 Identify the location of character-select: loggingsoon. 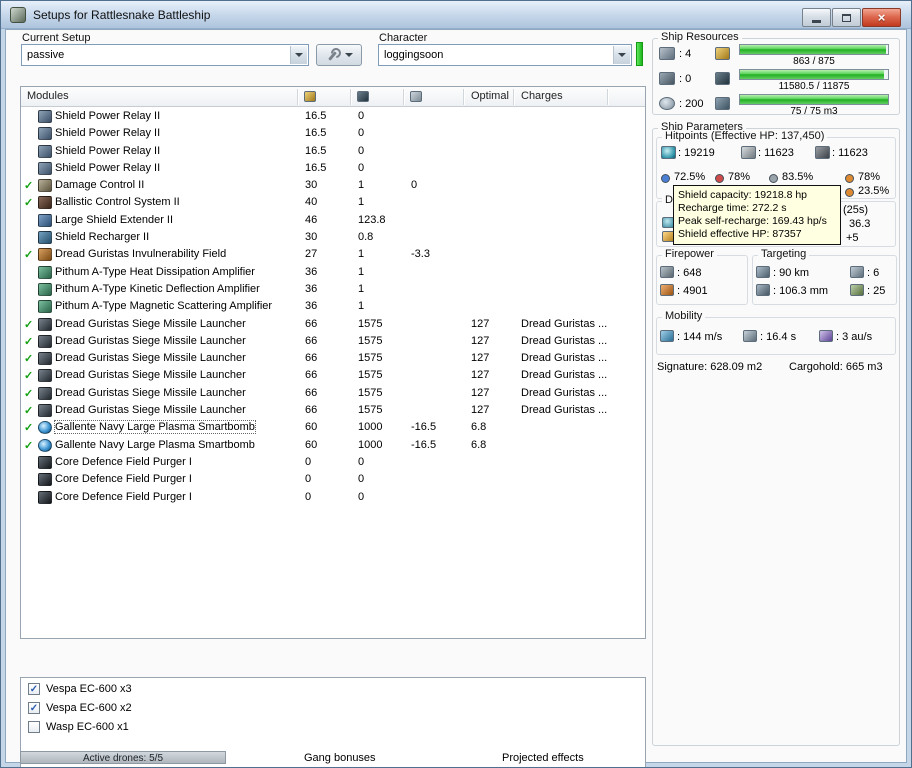
(505, 55).